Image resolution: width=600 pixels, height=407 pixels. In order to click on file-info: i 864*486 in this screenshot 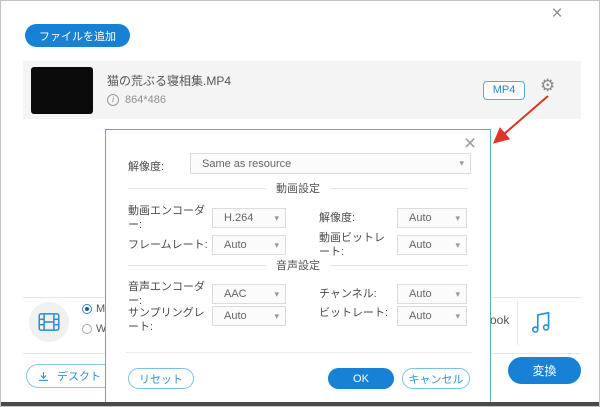, I will do `click(136, 100)`.